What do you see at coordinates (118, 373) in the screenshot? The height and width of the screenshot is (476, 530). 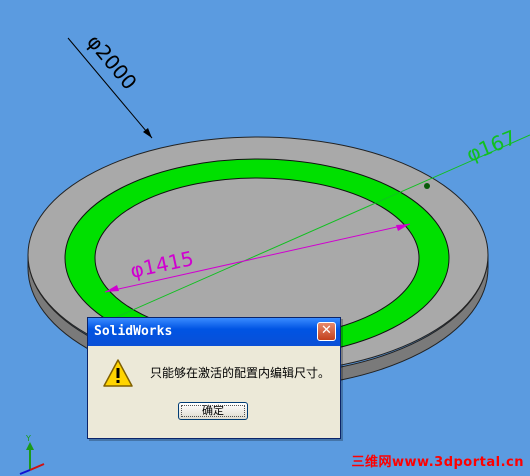 I see `warning-icon` at bounding box center [118, 373].